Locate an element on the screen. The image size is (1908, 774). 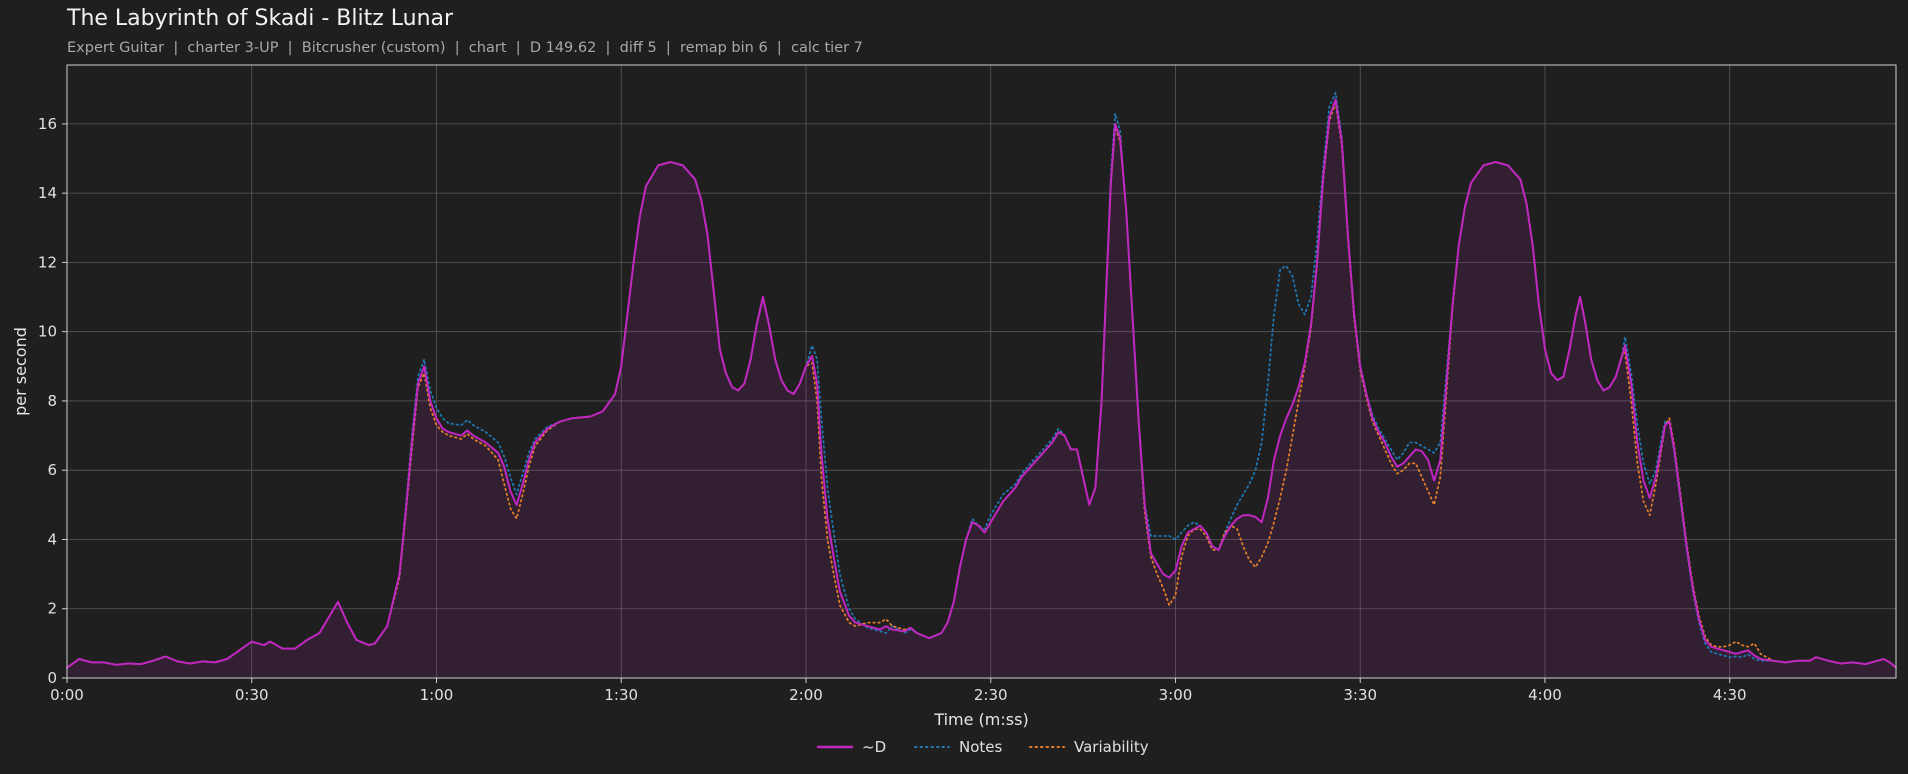
x-tick-label: 1:00 is located at coordinates (437, 695).